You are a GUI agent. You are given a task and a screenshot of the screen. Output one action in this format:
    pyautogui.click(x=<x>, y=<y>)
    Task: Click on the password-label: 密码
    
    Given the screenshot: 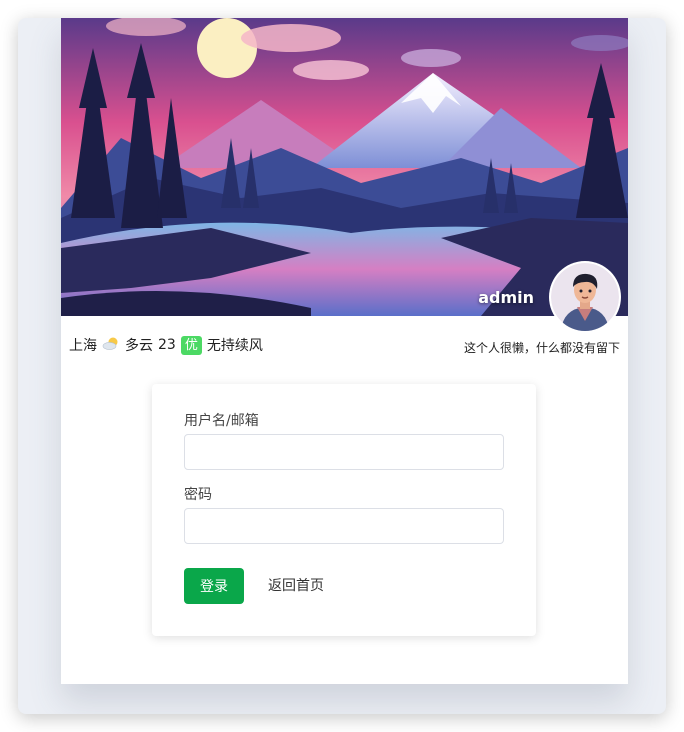 What is the action you would take?
    pyautogui.click(x=198, y=495)
    